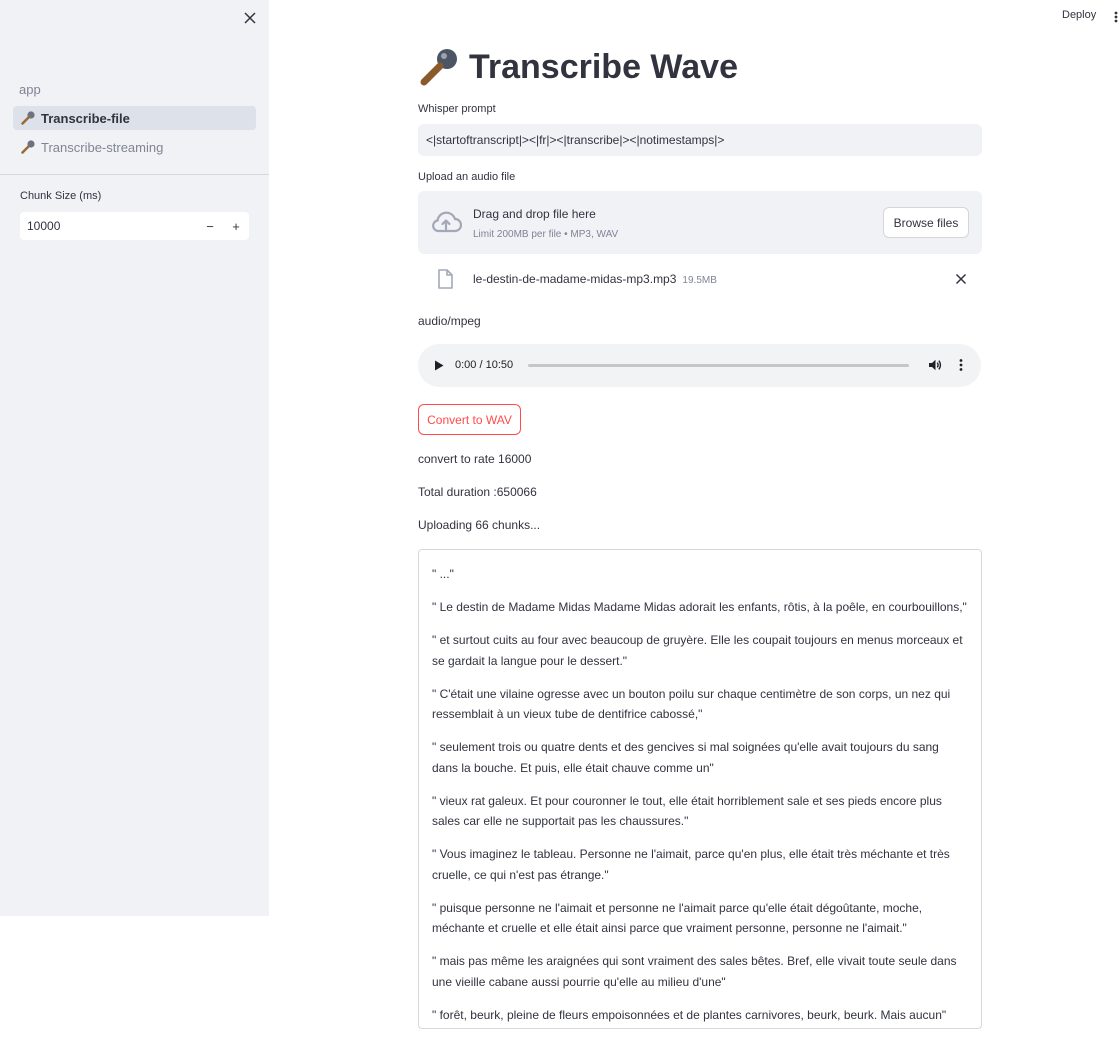 This screenshot has width=1119, height=1061. I want to click on sidebar-divider, so click(134, 174).